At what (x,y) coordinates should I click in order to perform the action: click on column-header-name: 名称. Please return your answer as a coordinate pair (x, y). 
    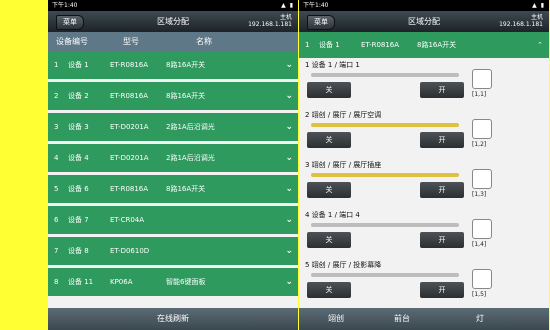
    Looking at the image, I should click on (204, 41).